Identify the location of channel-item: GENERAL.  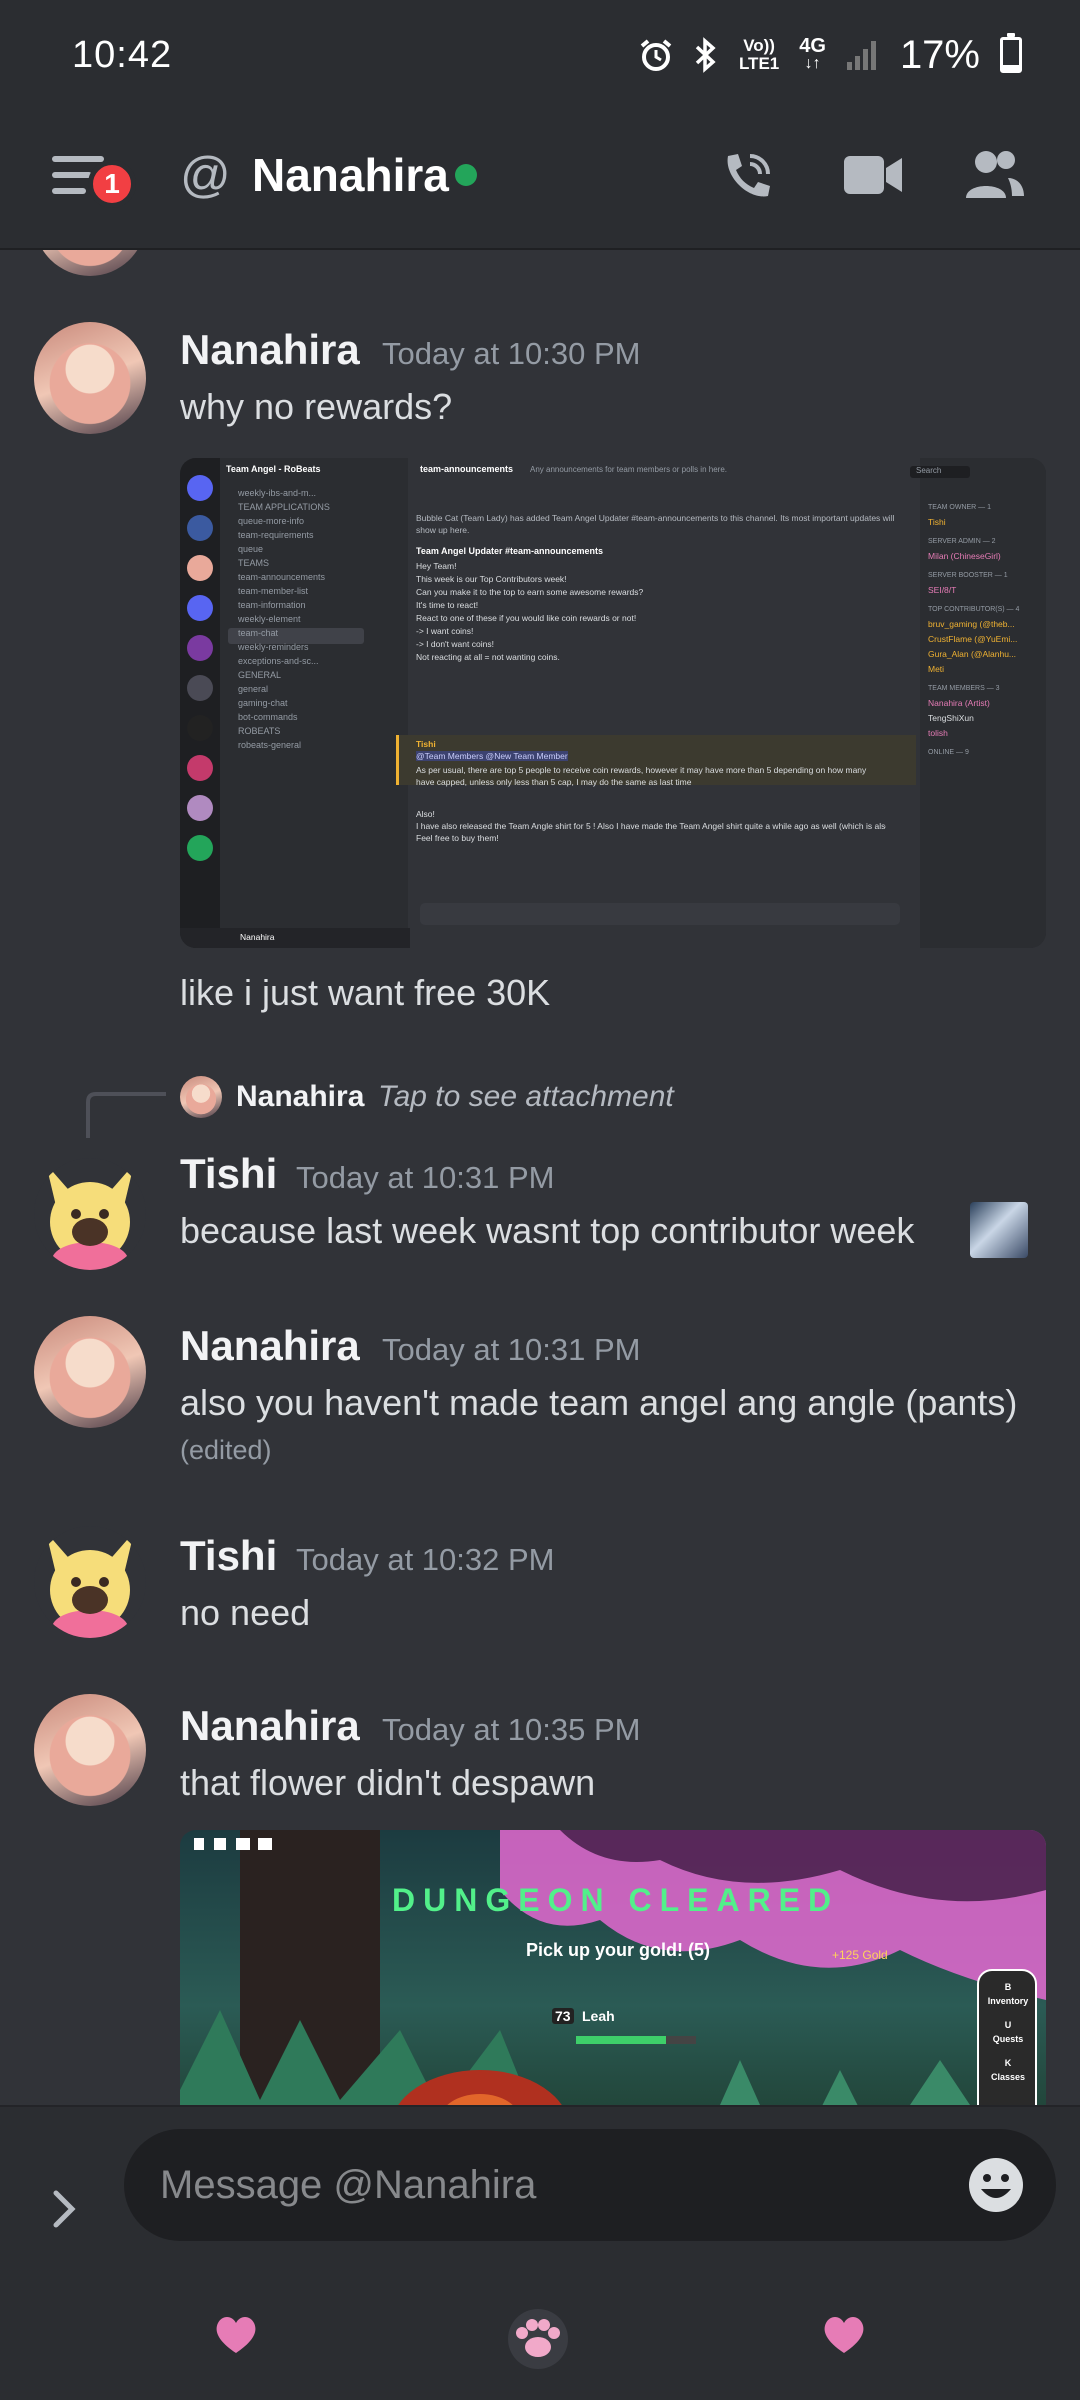
(260, 675).